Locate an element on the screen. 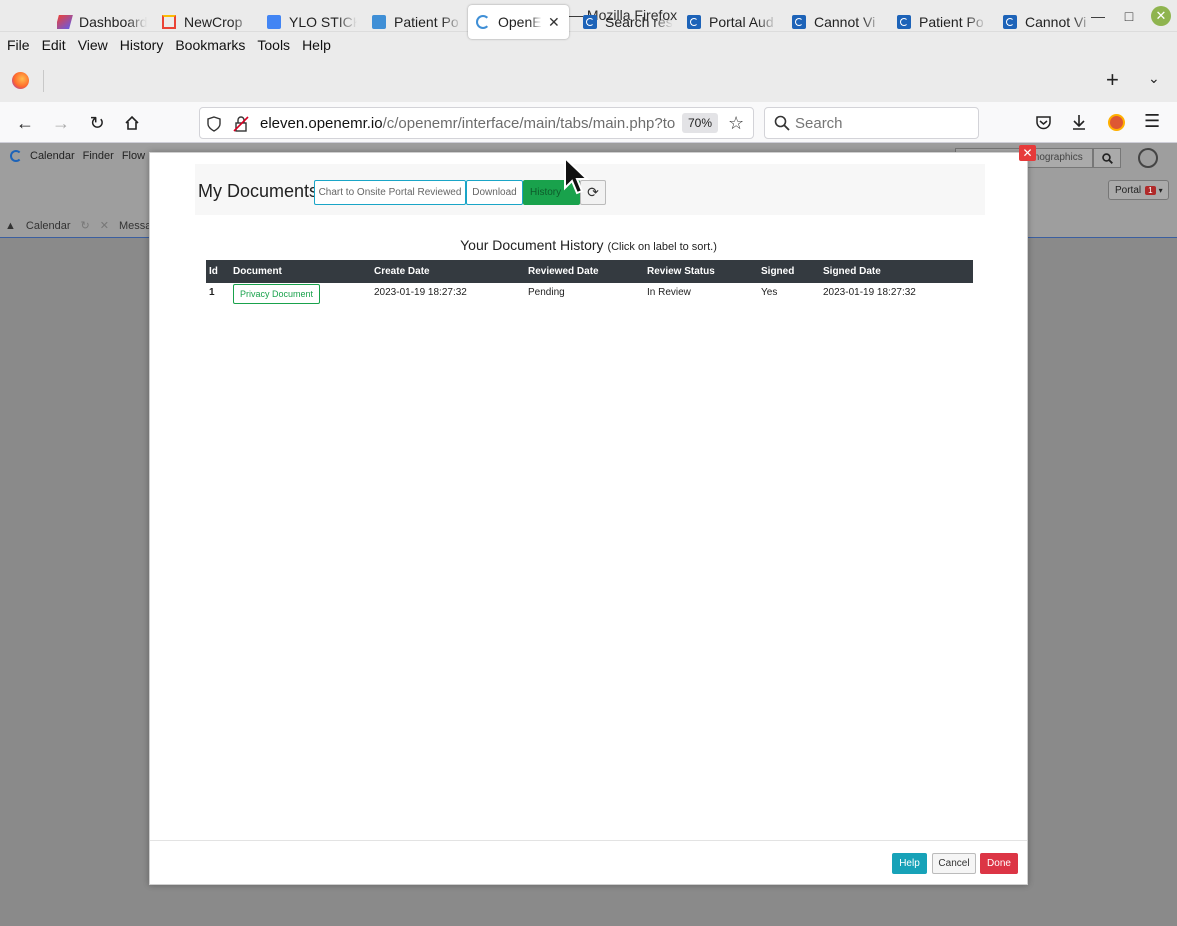  list-tabs-chevron-icon: ⌄ is located at coordinates (1154, 78).